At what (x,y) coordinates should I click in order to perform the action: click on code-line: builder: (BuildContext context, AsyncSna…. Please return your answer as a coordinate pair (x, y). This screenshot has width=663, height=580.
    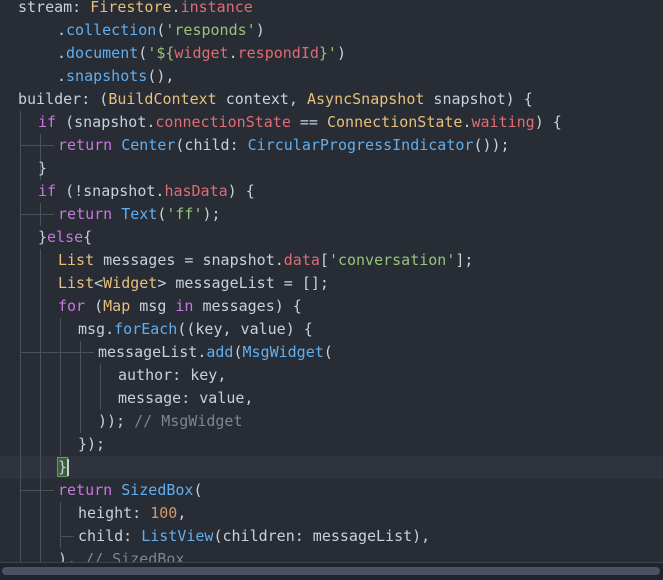
    Looking at the image, I should click on (331, 99).